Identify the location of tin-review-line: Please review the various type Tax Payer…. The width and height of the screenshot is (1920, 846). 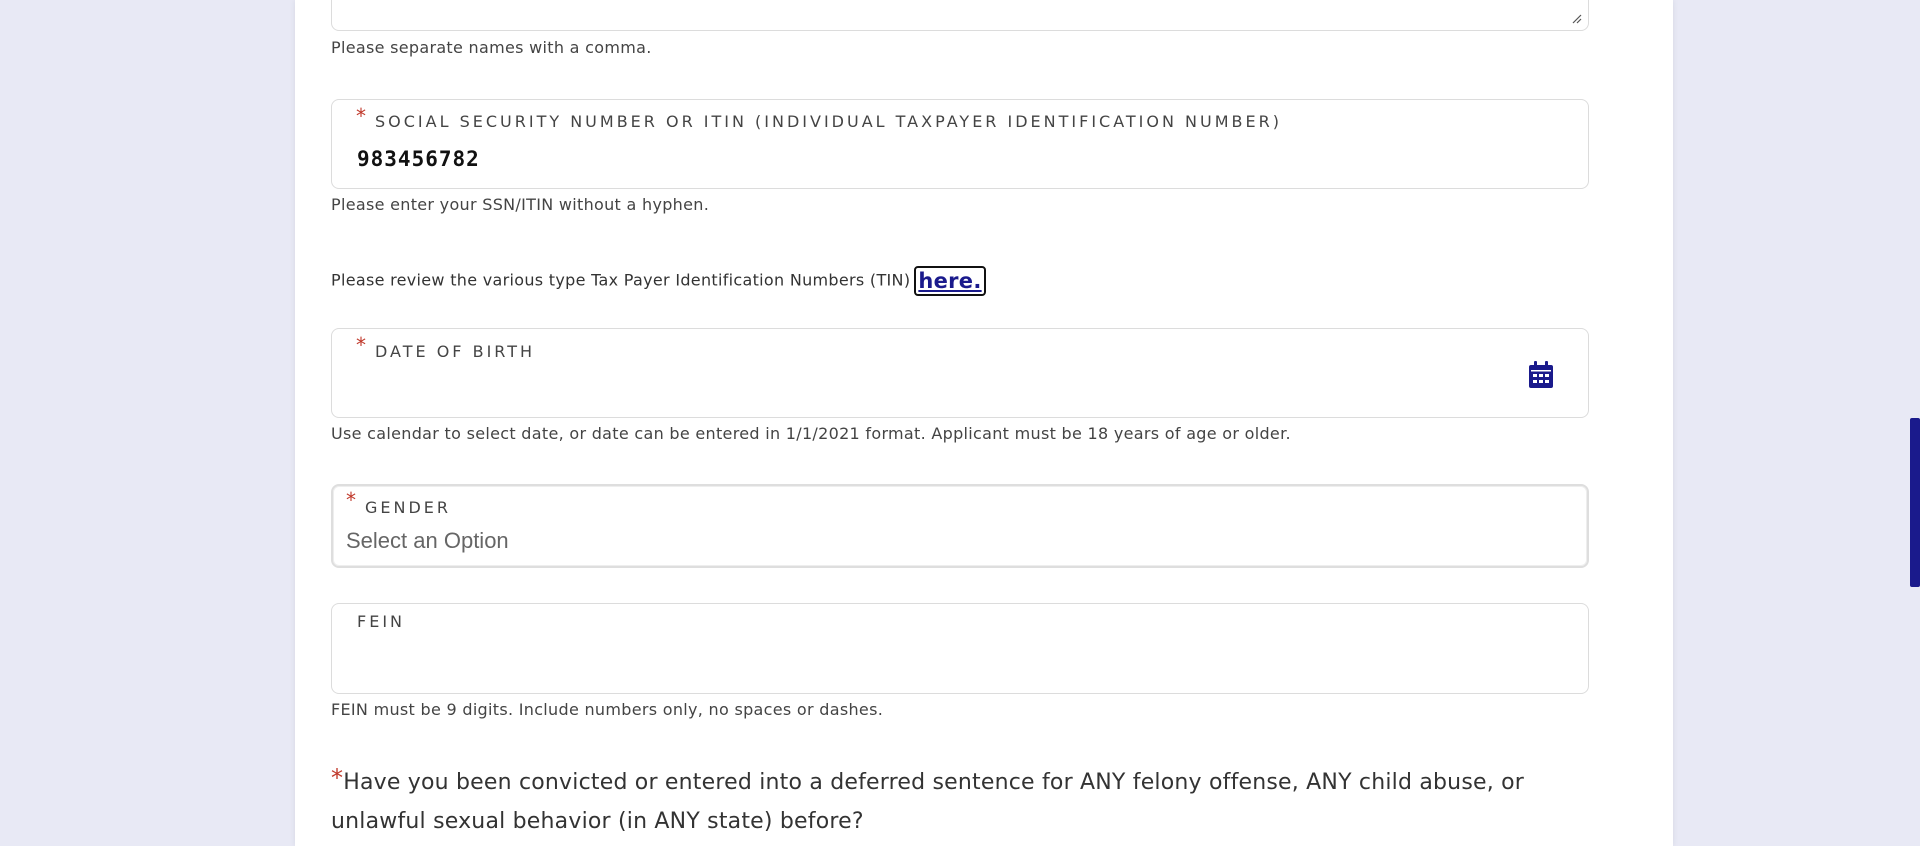
(658, 281).